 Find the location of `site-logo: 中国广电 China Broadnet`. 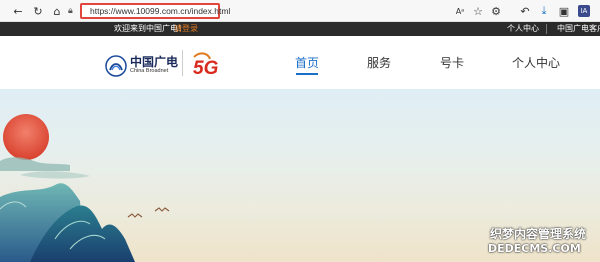

site-logo: 中国广电 China Broadnet is located at coordinates (149, 65).